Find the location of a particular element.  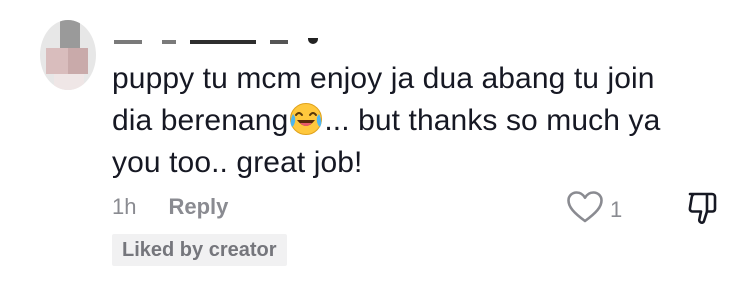

comment-line-3: you too.. great job! is located at coordinates (237, 162).